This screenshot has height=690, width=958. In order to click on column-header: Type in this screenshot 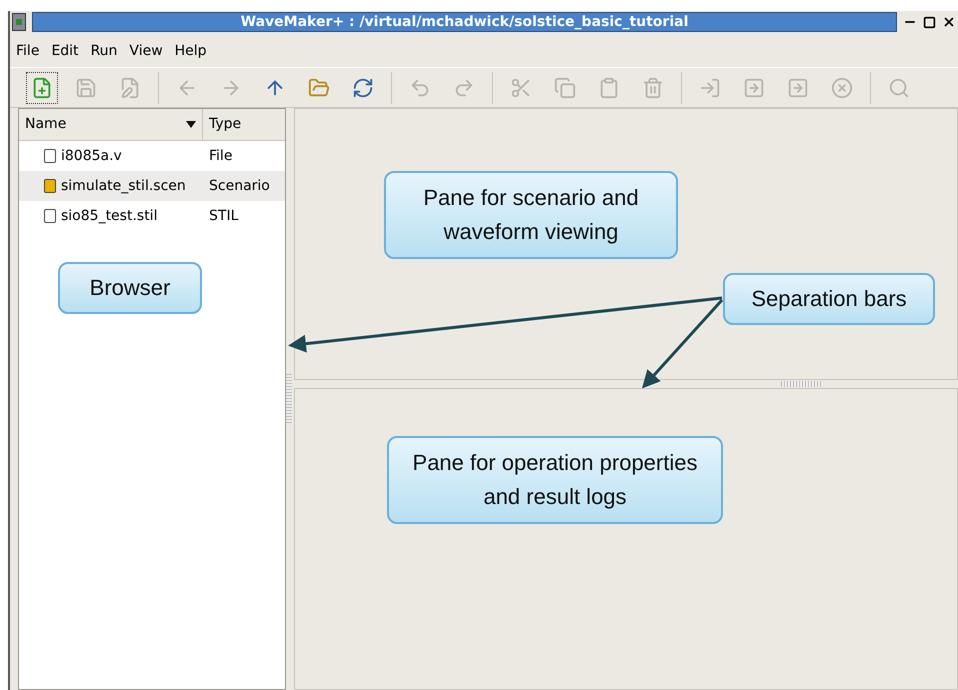, I will do `click(244, 124)`.